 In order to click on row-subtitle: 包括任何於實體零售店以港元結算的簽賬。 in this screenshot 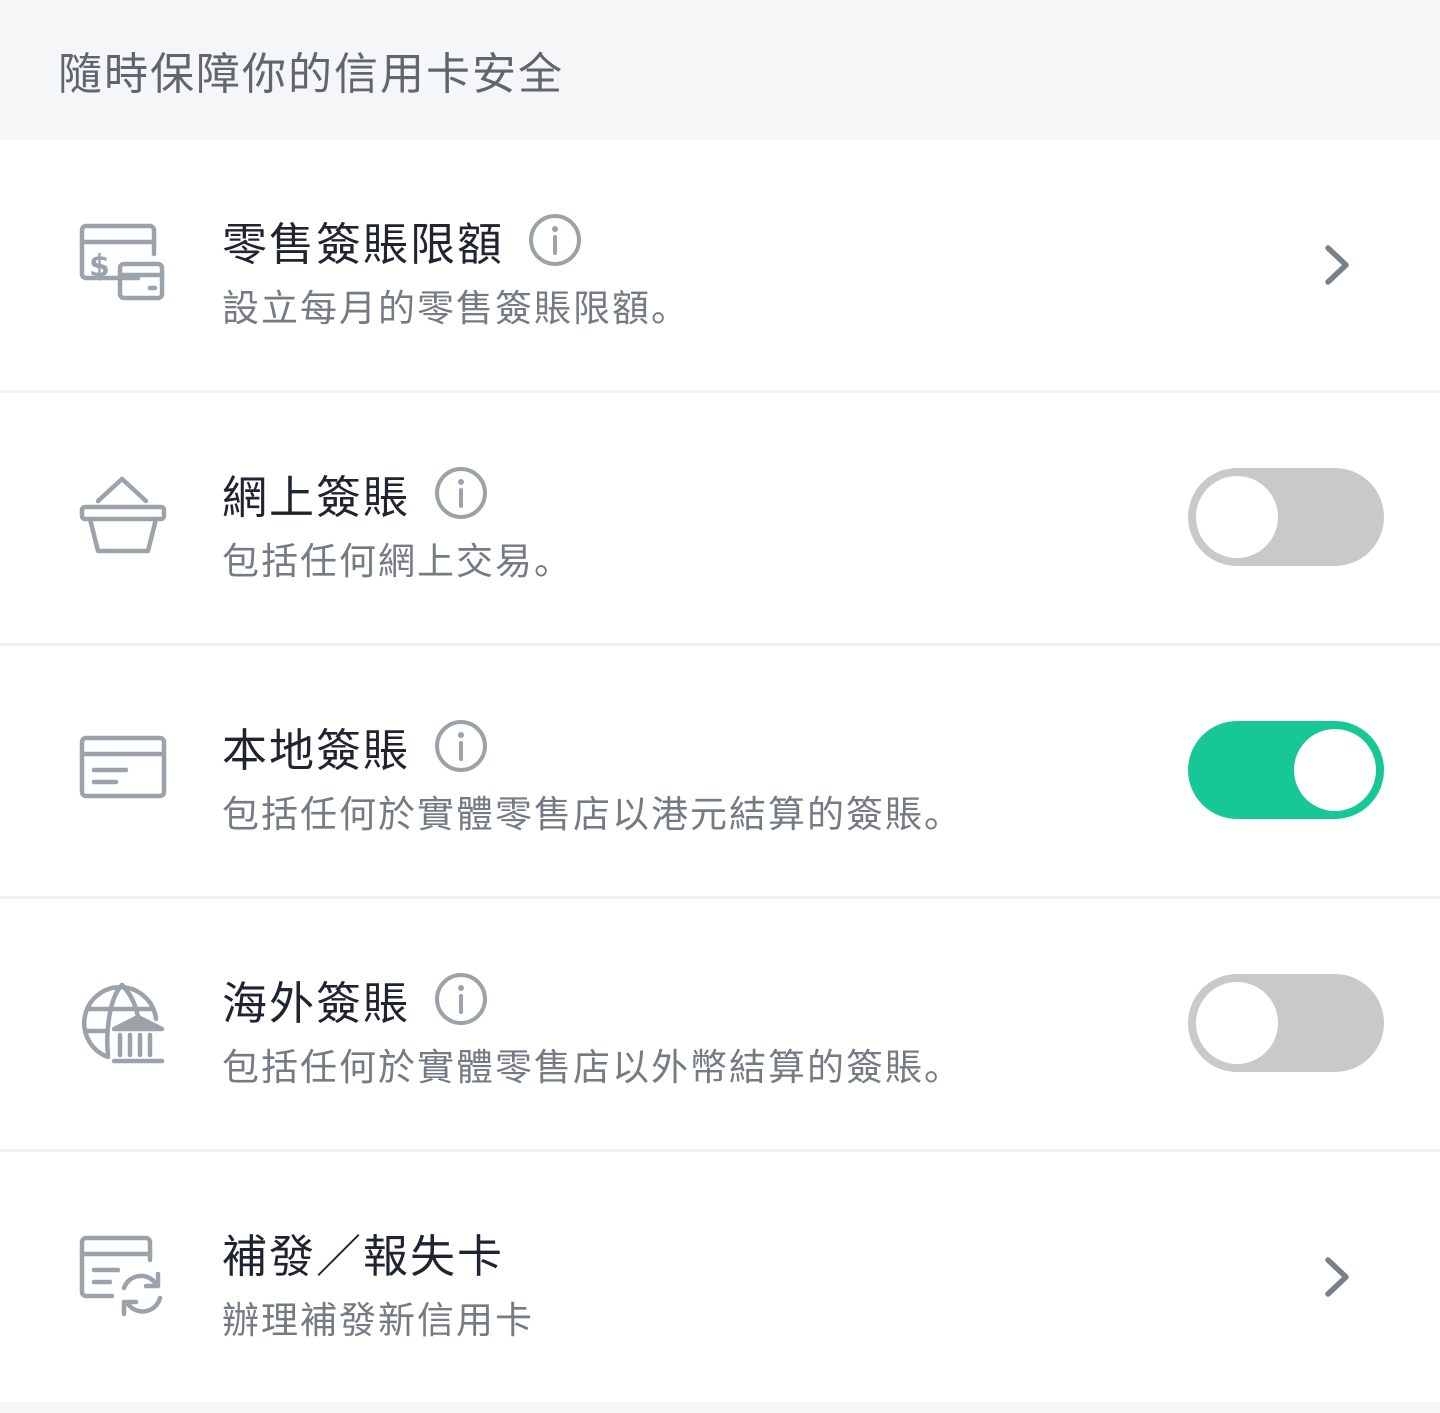, I will do `click(592, 814)`.